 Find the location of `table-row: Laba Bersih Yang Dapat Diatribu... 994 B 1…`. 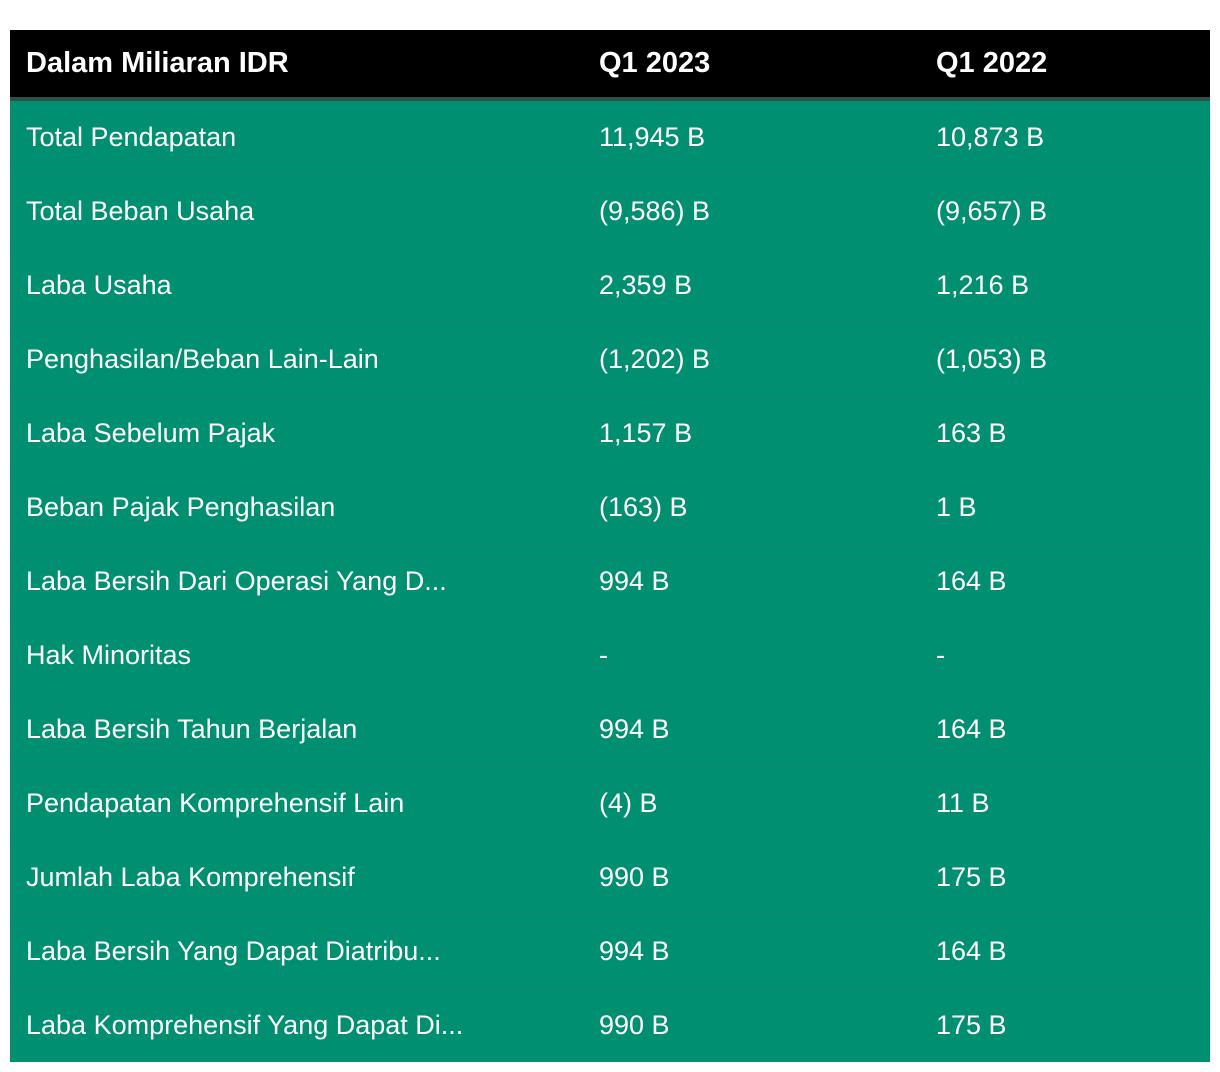

table-row: Laba Bersih Yang Dapat Diatribu... 994 B 1… is located at coordinates (610, 952).